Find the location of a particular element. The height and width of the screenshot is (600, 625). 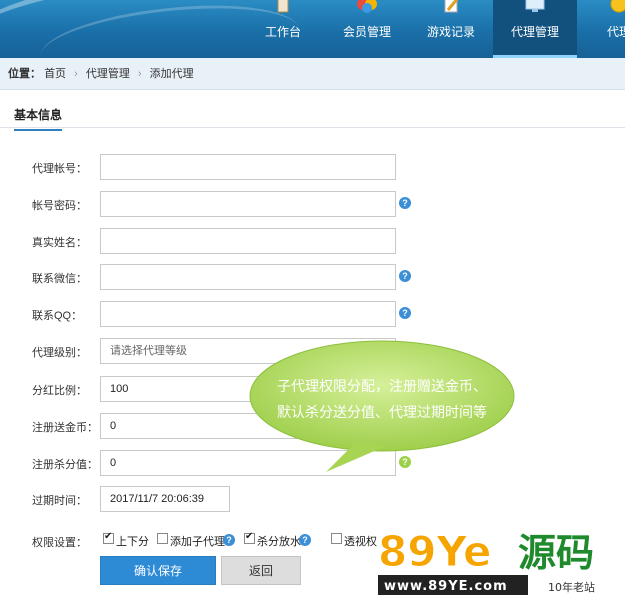

breadcrumb-prefix: 位置： is located at coordinates (24, 74).